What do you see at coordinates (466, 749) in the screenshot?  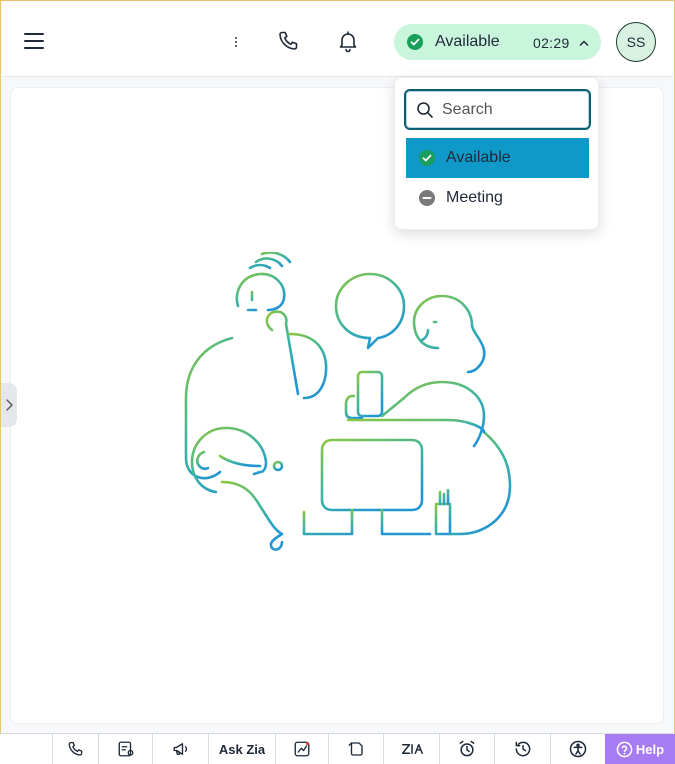 I see `alarm-icon` at bounding box center [466, 749].